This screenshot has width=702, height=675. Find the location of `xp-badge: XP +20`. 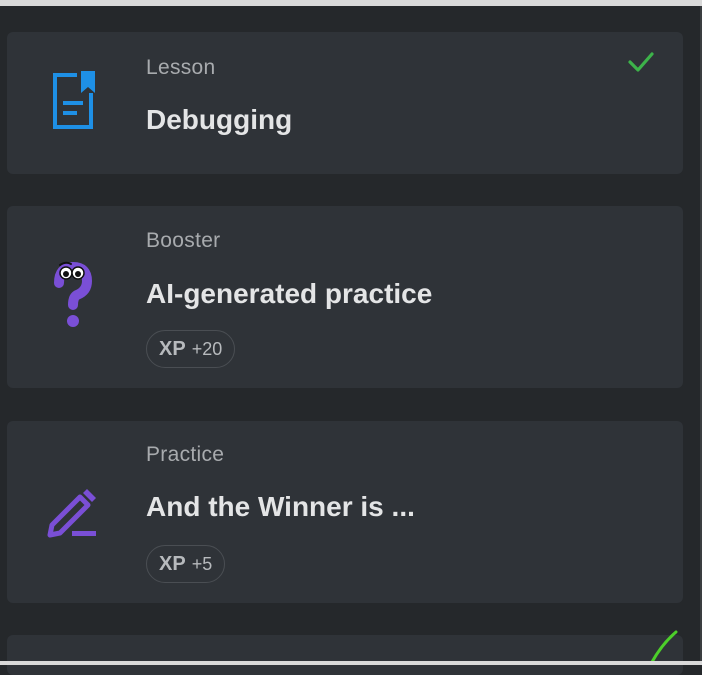

xp-badge: XP +20 is located at coordinates (191, 349).